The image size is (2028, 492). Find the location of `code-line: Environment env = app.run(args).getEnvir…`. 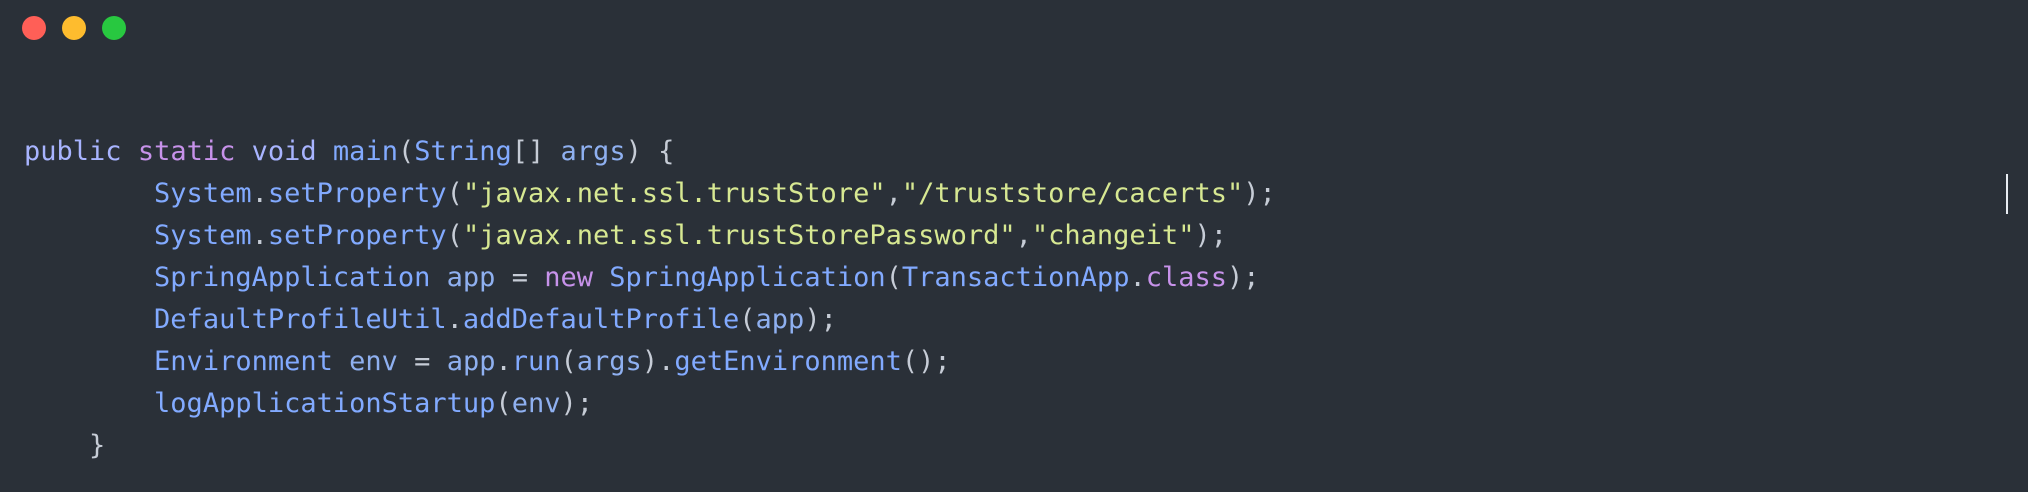

code-line: Environment env = app.run(args).getEnvir… is located at coordinates (650, 362).